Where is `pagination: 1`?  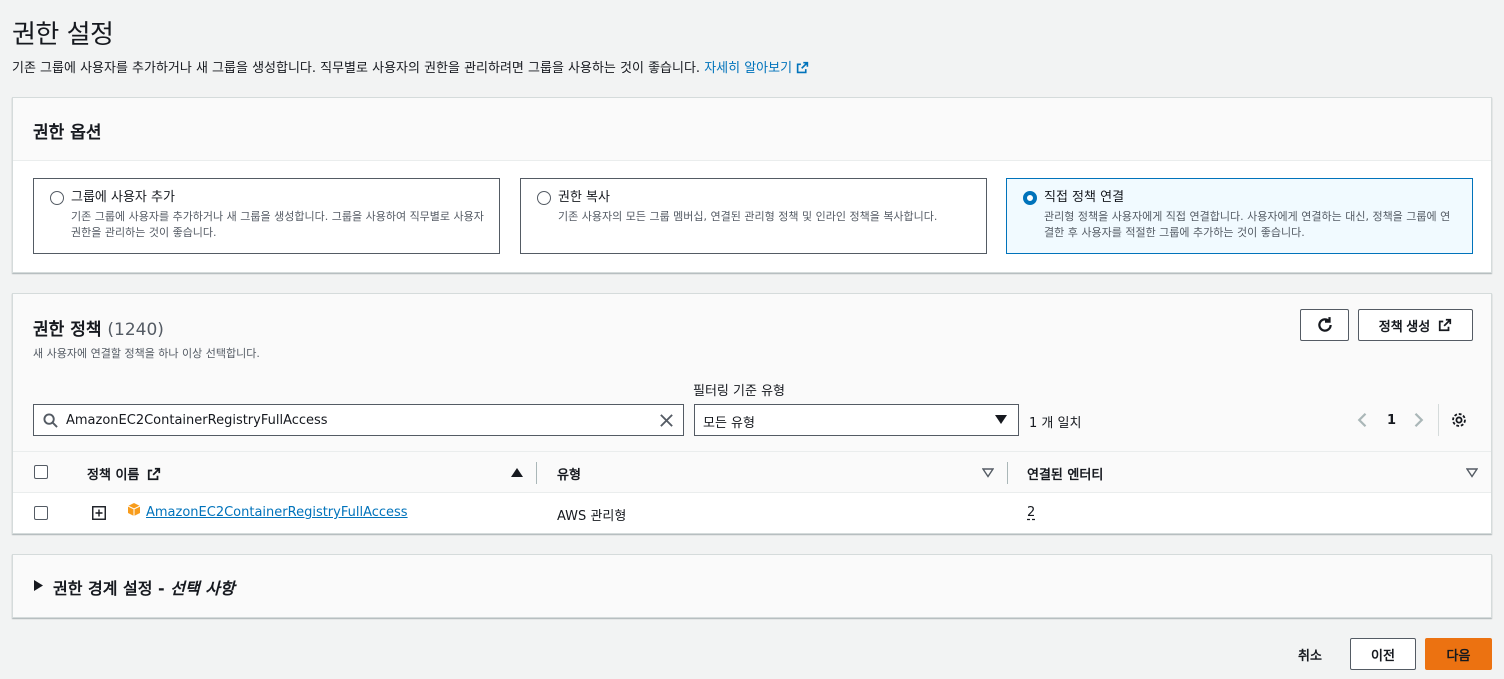
pagination: 1 is located at coordinates (1390, 420).